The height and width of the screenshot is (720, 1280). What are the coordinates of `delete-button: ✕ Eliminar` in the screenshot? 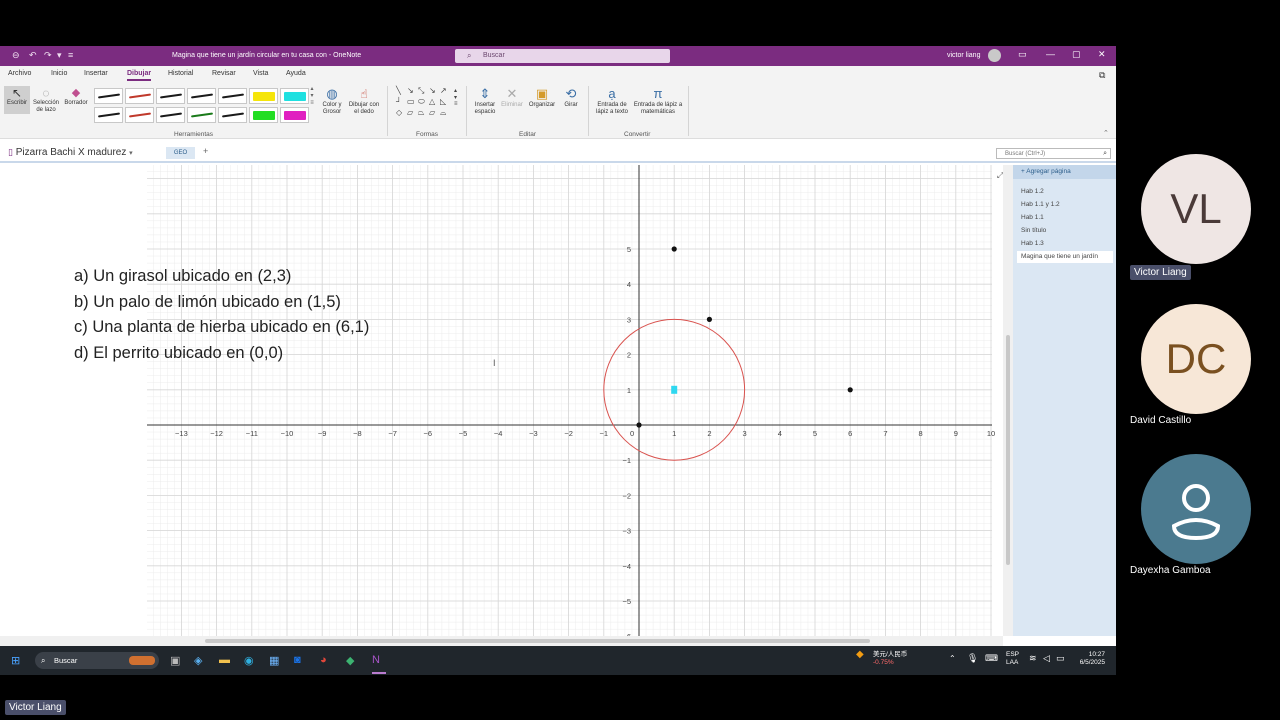 It's located at (512, 97).